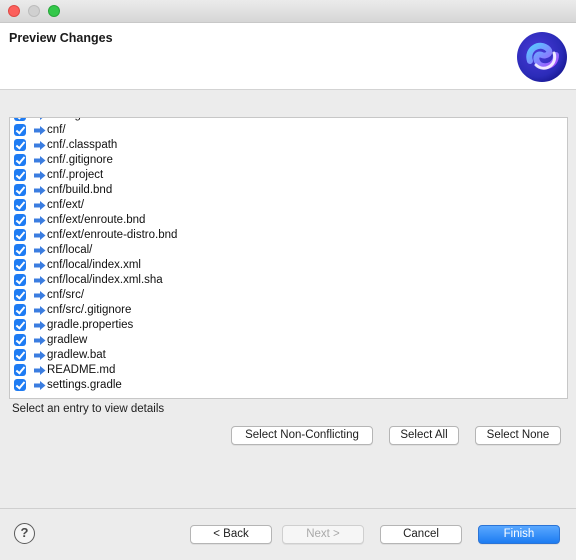 The width and height of the screenshot is (576, 560). Describe the element at coordinates (75, 175) in the screenshot. I see `file-path: cnf/.project` at that location.